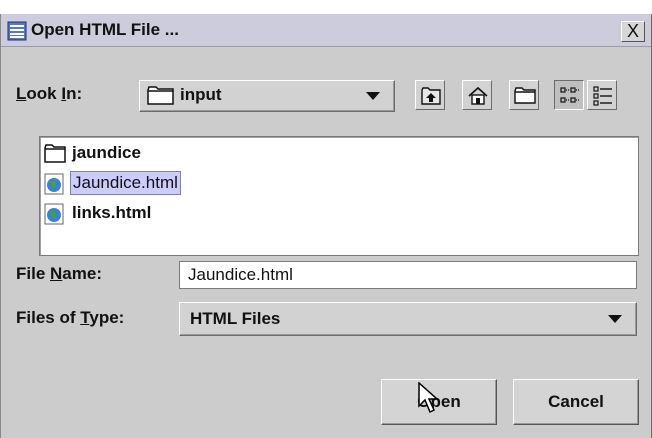 The width and height of the screenshot is (652, 438). I want to click on home-icon, so click(478, 95).